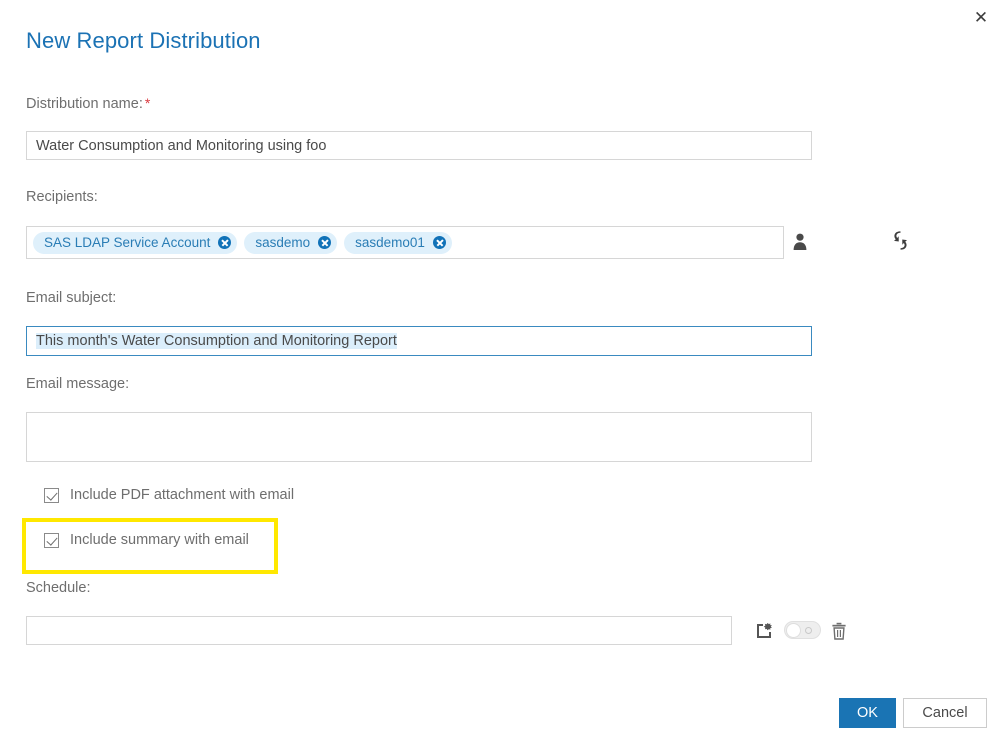 The height and width of the screenshot is (740, 999). I want to click on checkbox-include-pdf-attachment: Include PDF attachment with email, so click(169, 495).